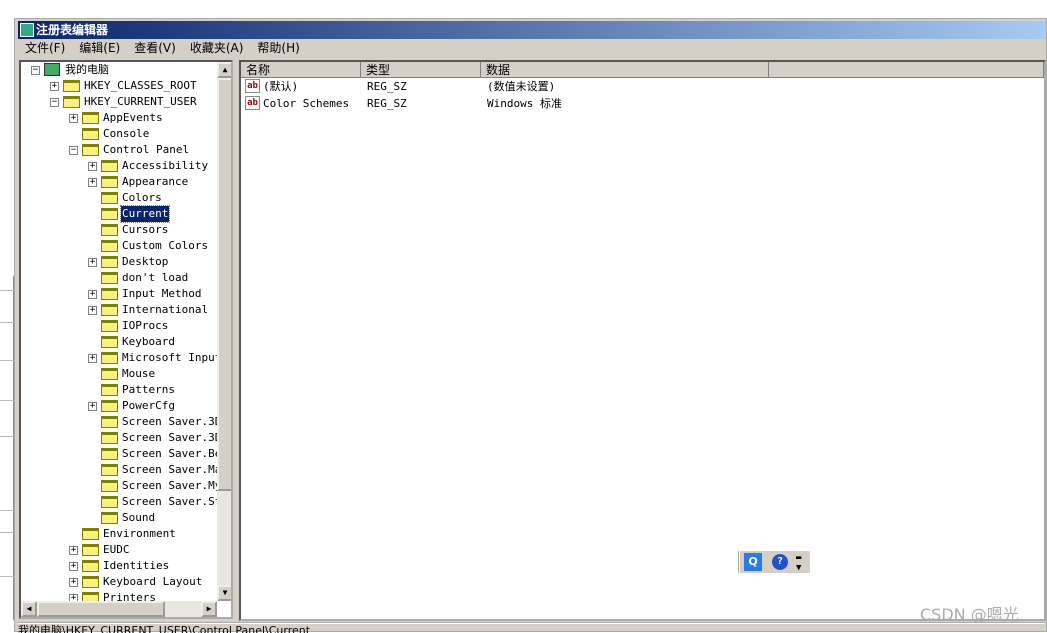 The height and width of the screenshot is (633, 1047). Describe the element at coordinates (45, 48) in the screenshot. I see `menu-file: 文件(F)` at that location.